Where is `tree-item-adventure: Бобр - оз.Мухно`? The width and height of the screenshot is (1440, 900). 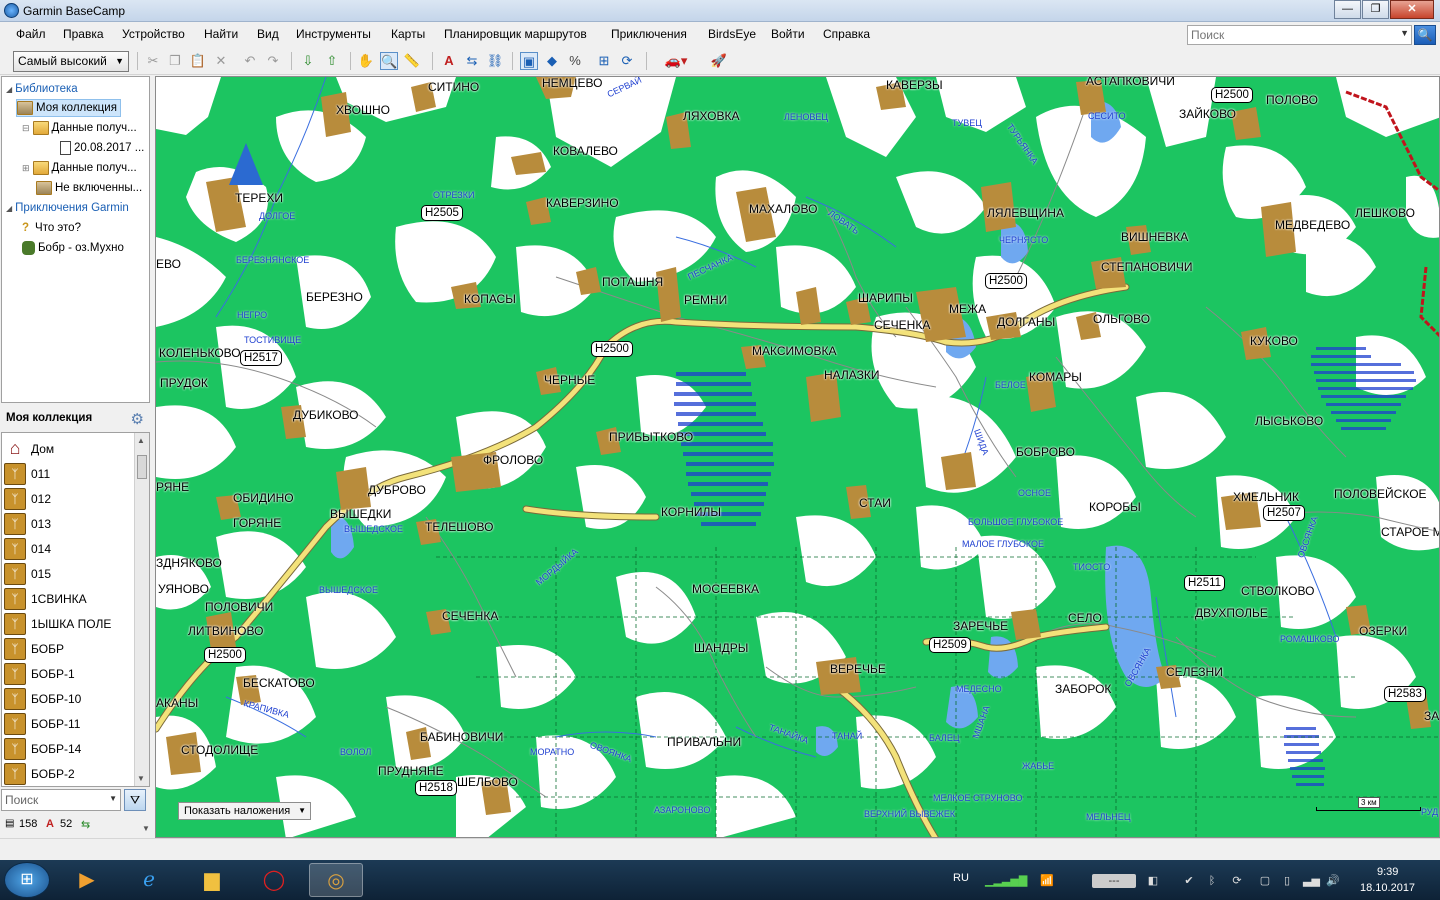 tree-item-adventure: Бобр - оз.Мухно is located at coordinates (73, 248).